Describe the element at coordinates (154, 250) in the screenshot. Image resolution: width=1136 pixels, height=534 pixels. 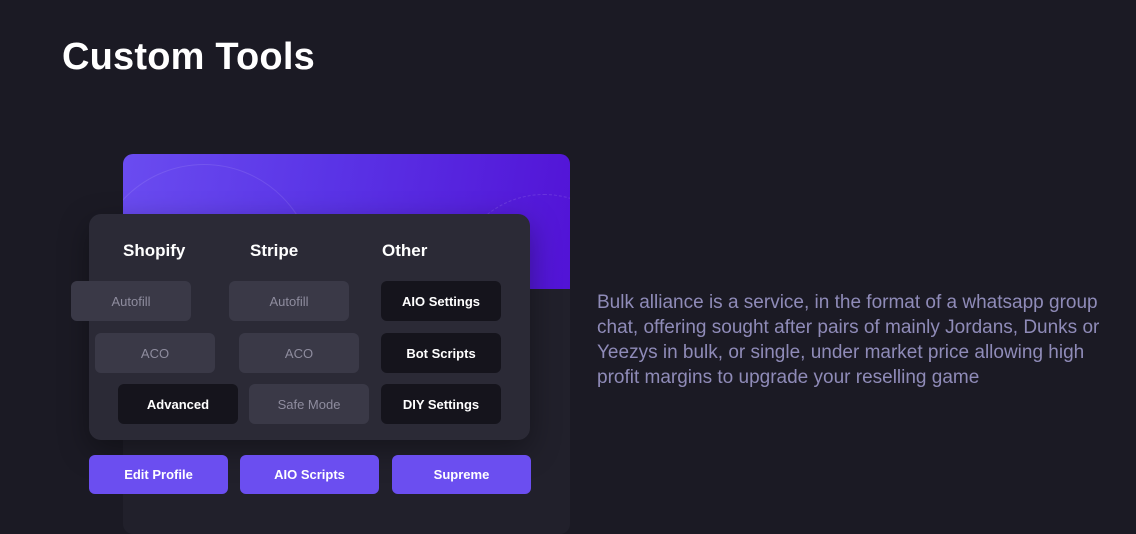
I see `column-title-shopify: Shopify` at that location.